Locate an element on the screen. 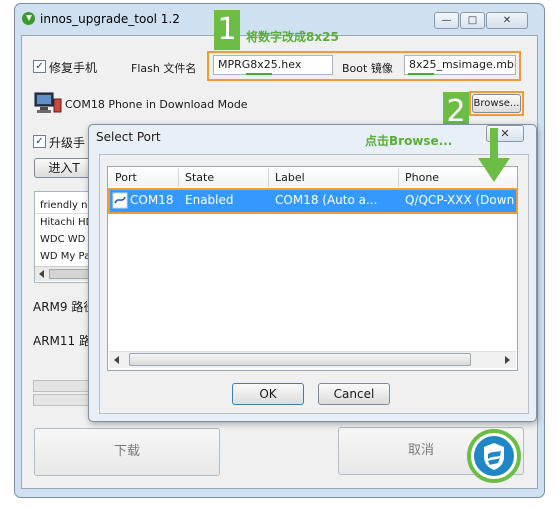 Image resolution: width=558 pixels, height=509 pixels. flash-file-input: MPRG8x25.hex is located at coordinates (273, 65).